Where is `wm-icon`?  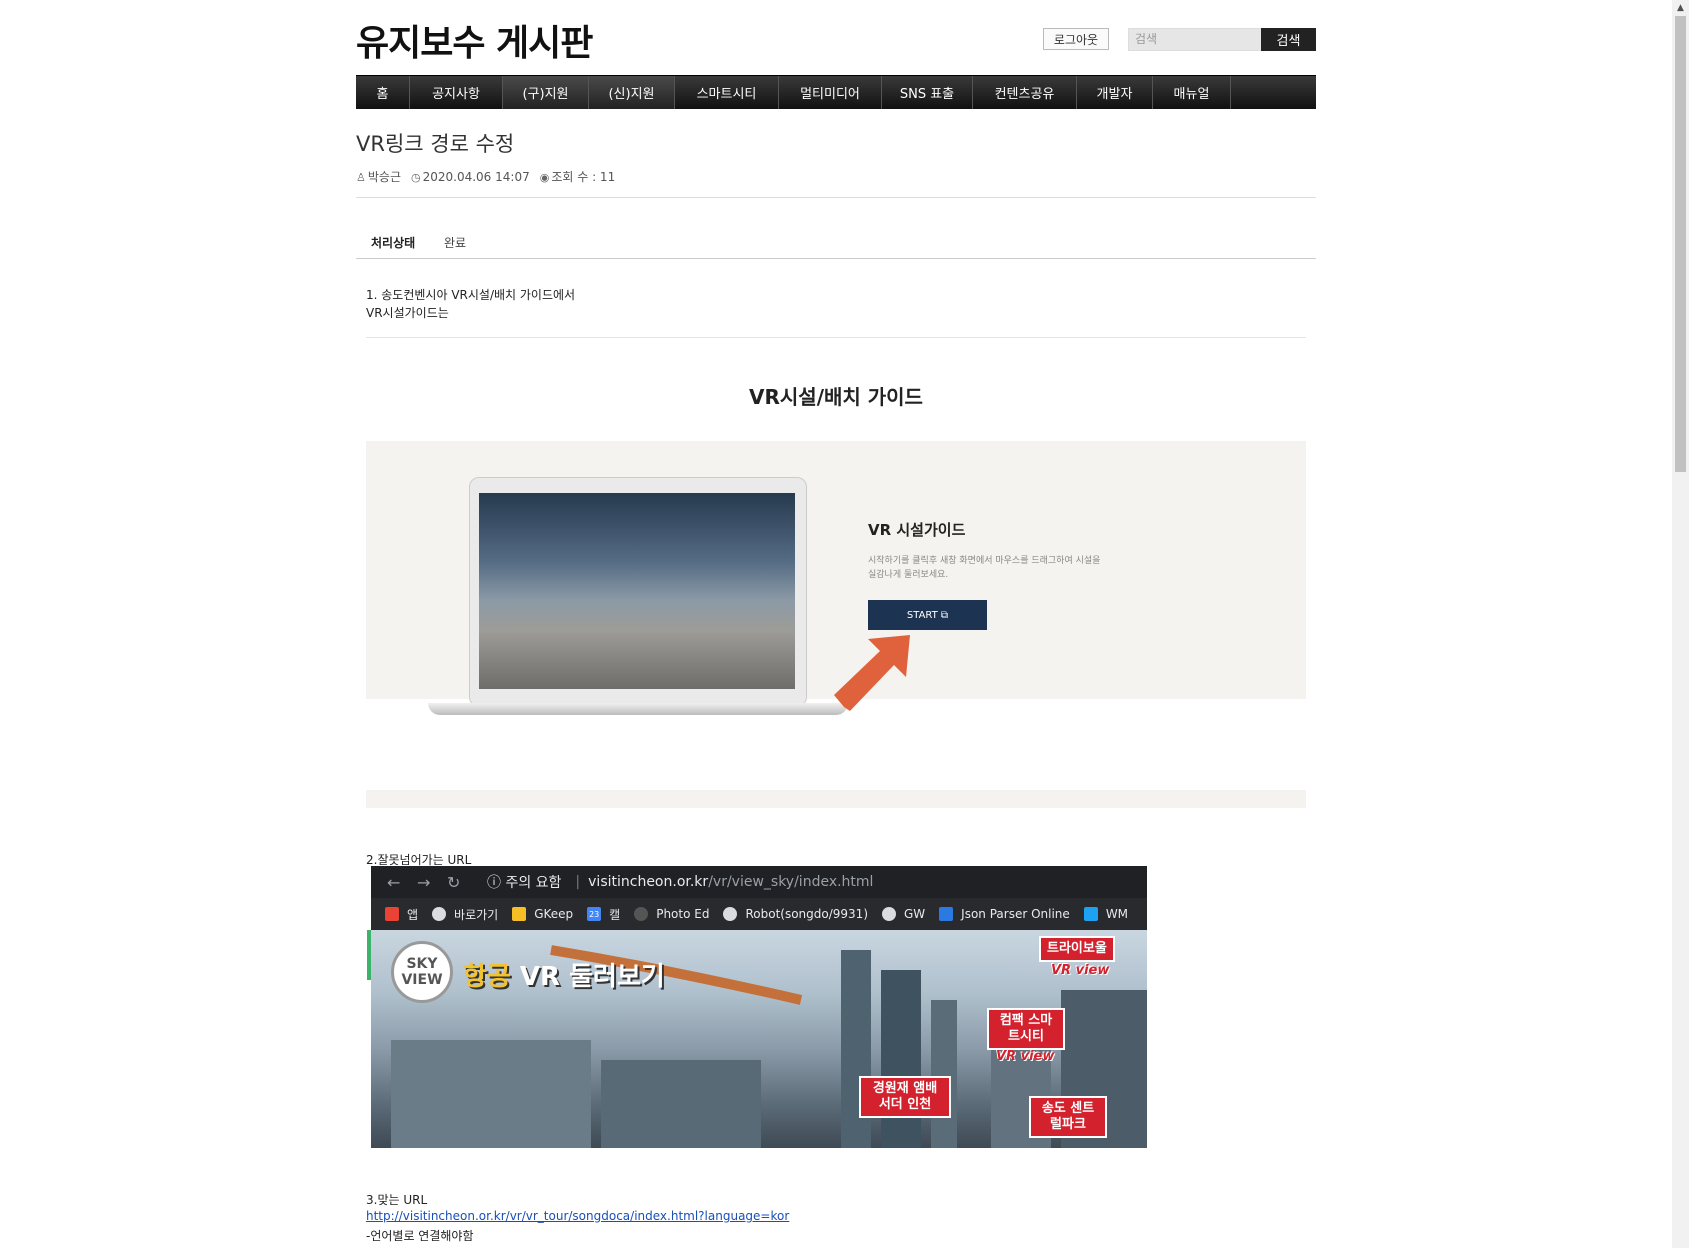
wm-icon is located at coordinates (1090, 914).